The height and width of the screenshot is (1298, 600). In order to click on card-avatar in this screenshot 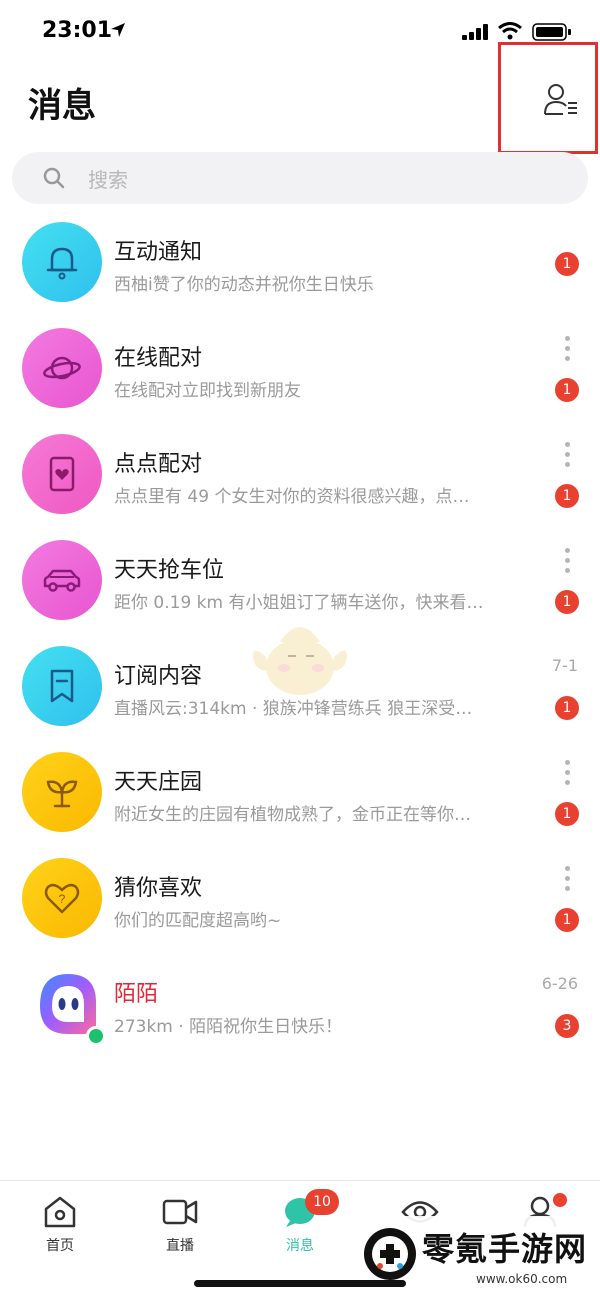, I will do `click(62, 474)`.